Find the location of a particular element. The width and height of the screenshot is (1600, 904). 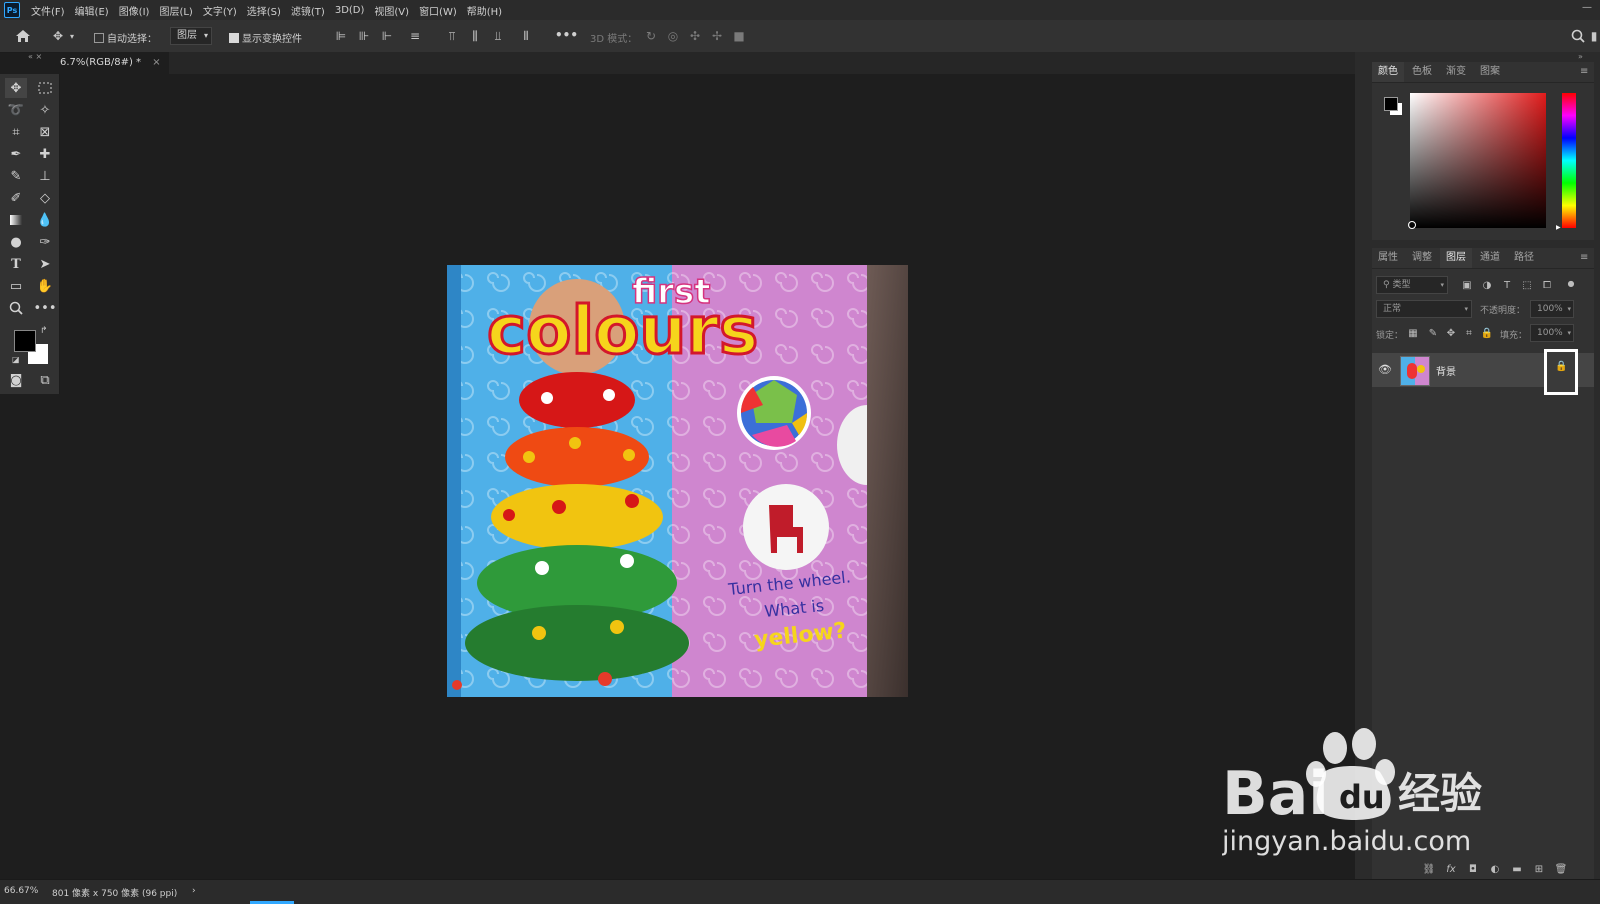

close-tab-icon: × is located at coordinates (156, 62).